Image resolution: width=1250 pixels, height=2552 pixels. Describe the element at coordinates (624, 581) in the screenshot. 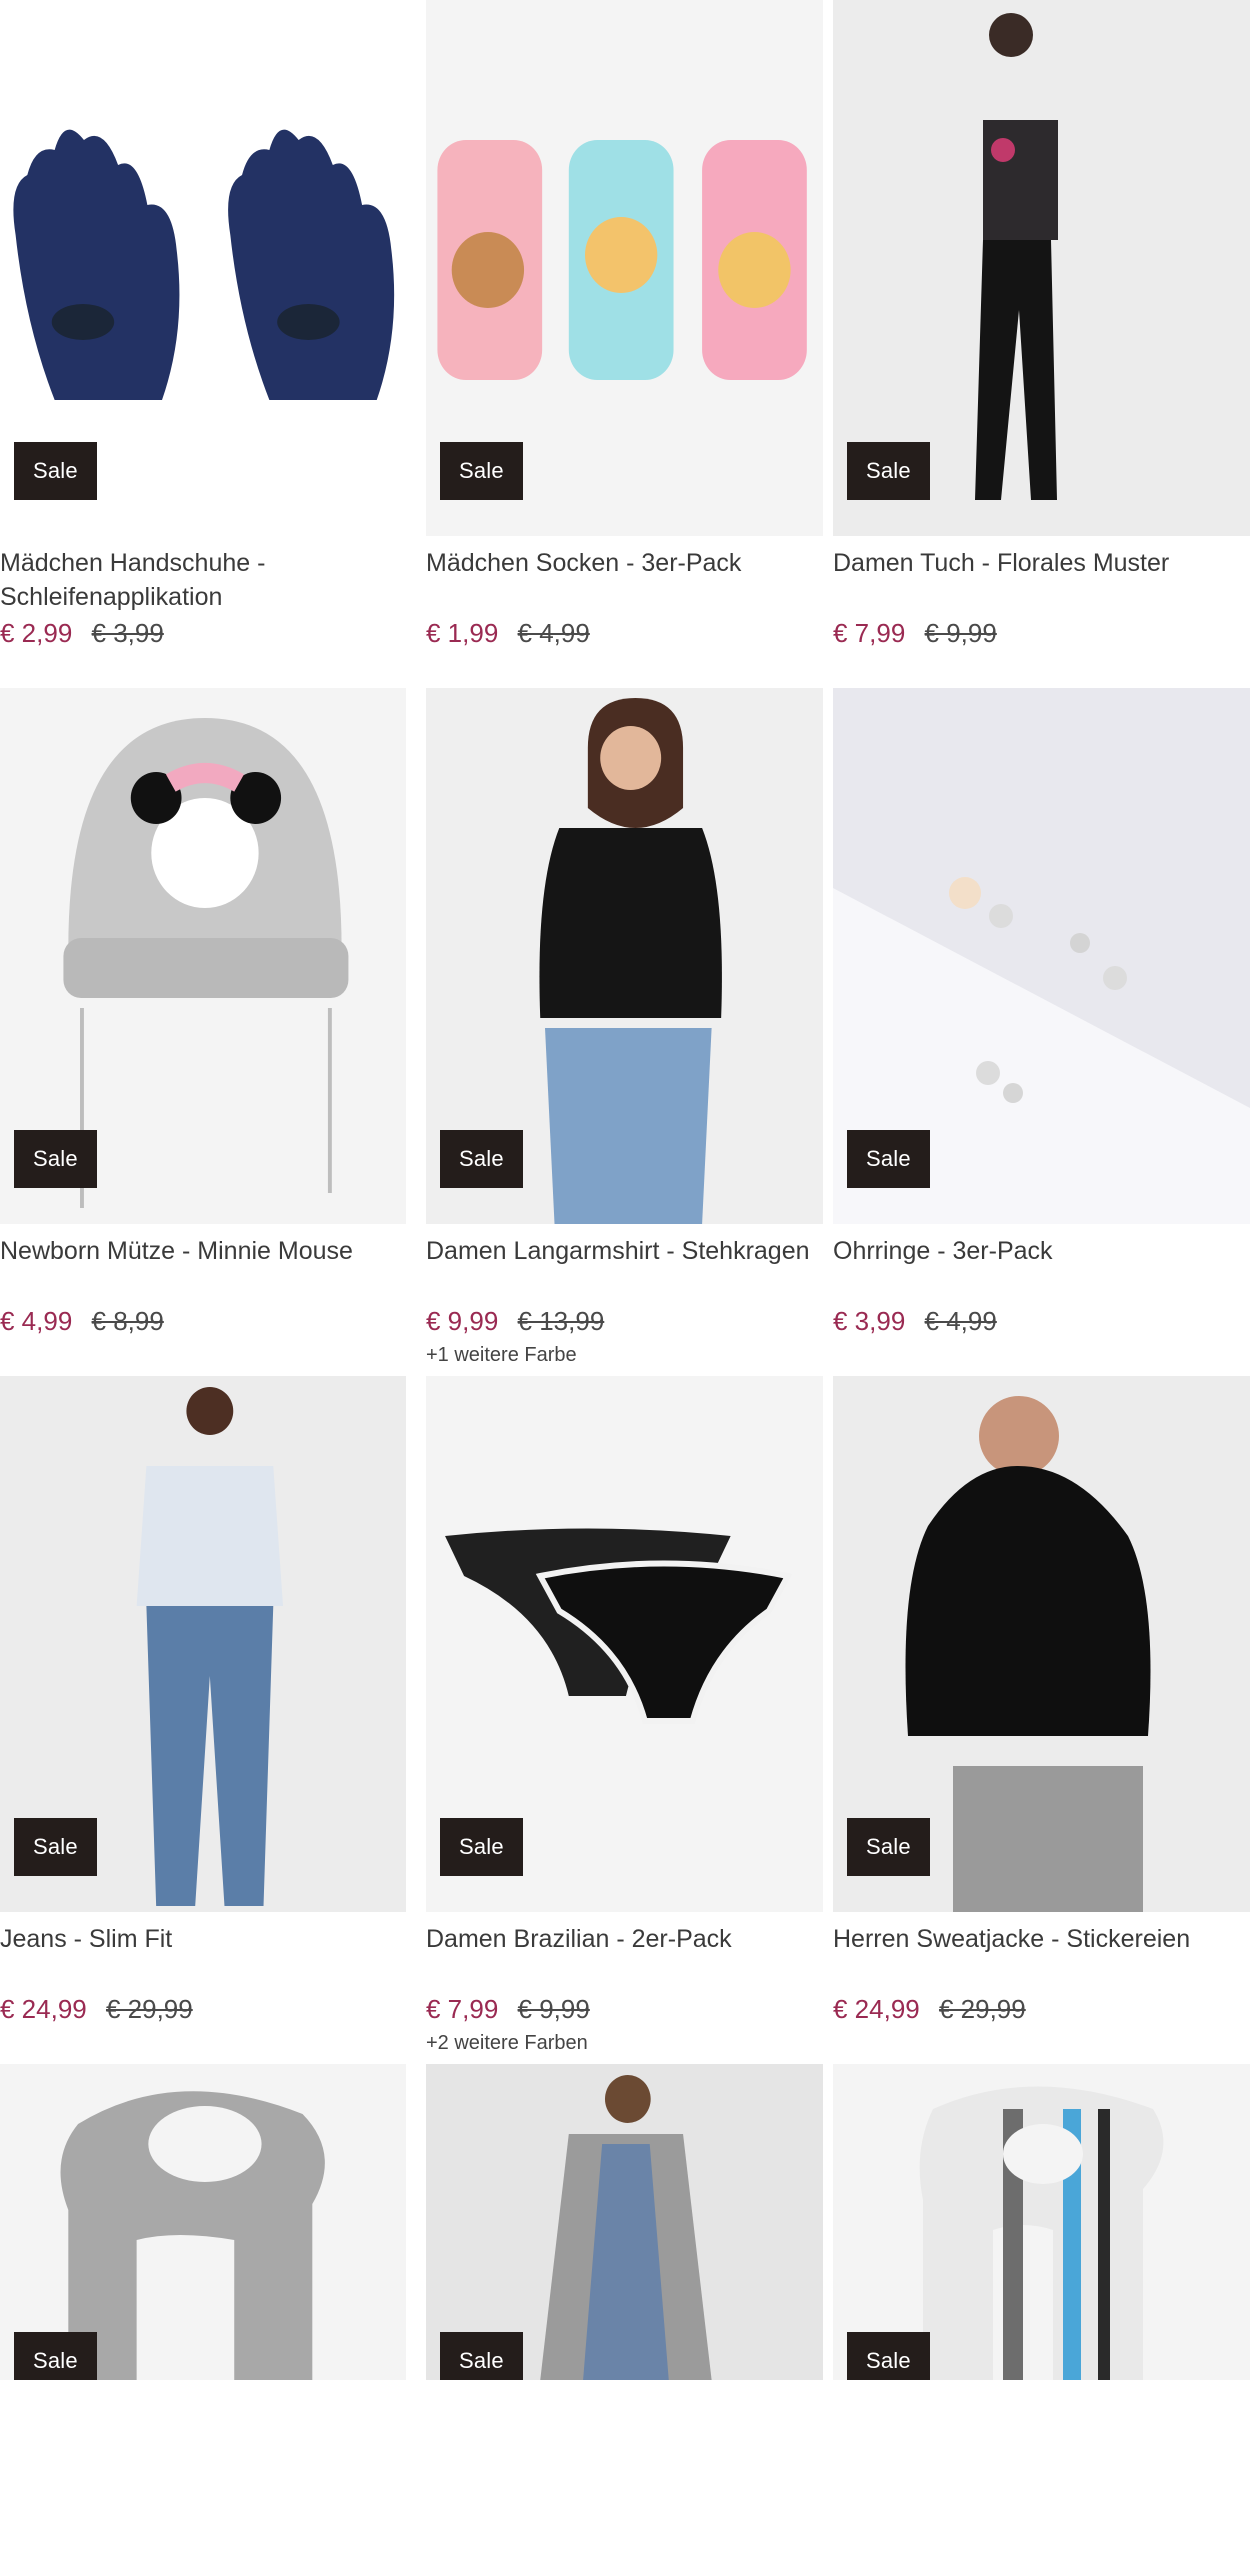

I see `product-title: Mädchen Socken - 3er-Pack` at that location.